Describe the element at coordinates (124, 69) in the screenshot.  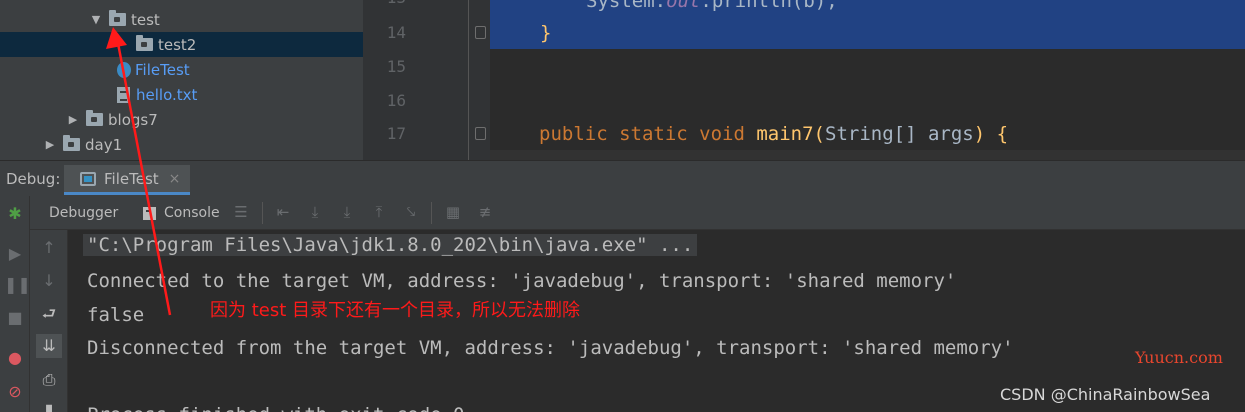
I see `java-class-icon` at that location.